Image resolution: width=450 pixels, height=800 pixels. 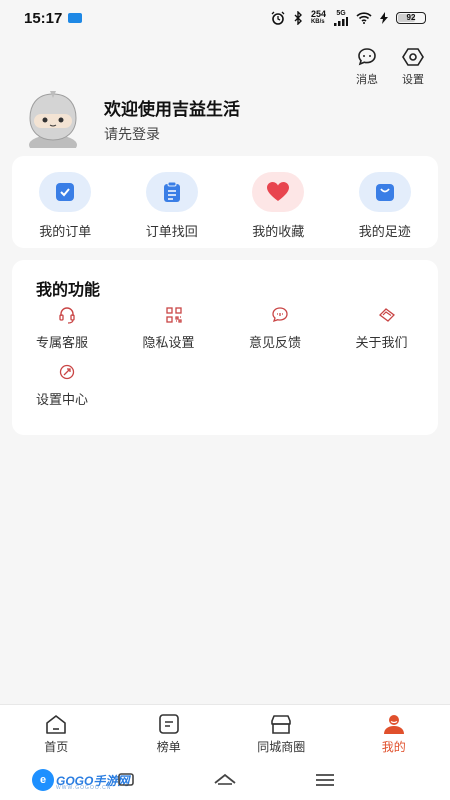 What do you see at coordinates (168, 342) in the screenshot?
I see `function-label: 隐私设置` at bounding box center [168, 342].